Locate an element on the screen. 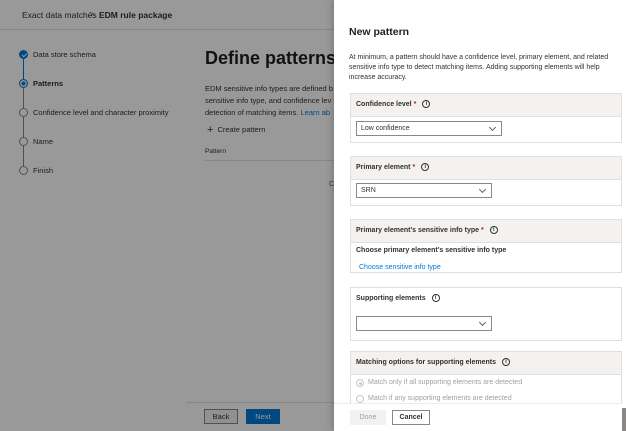  radio-selected-icon is located at coordinates (360, 383).